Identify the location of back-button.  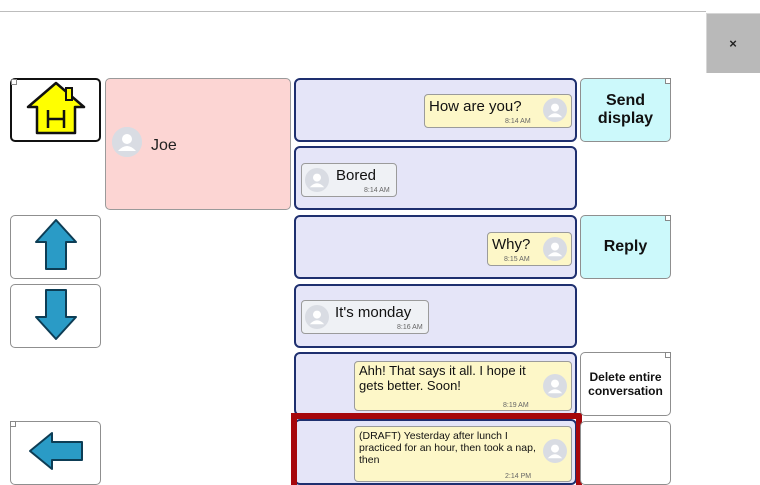
(55, 453).